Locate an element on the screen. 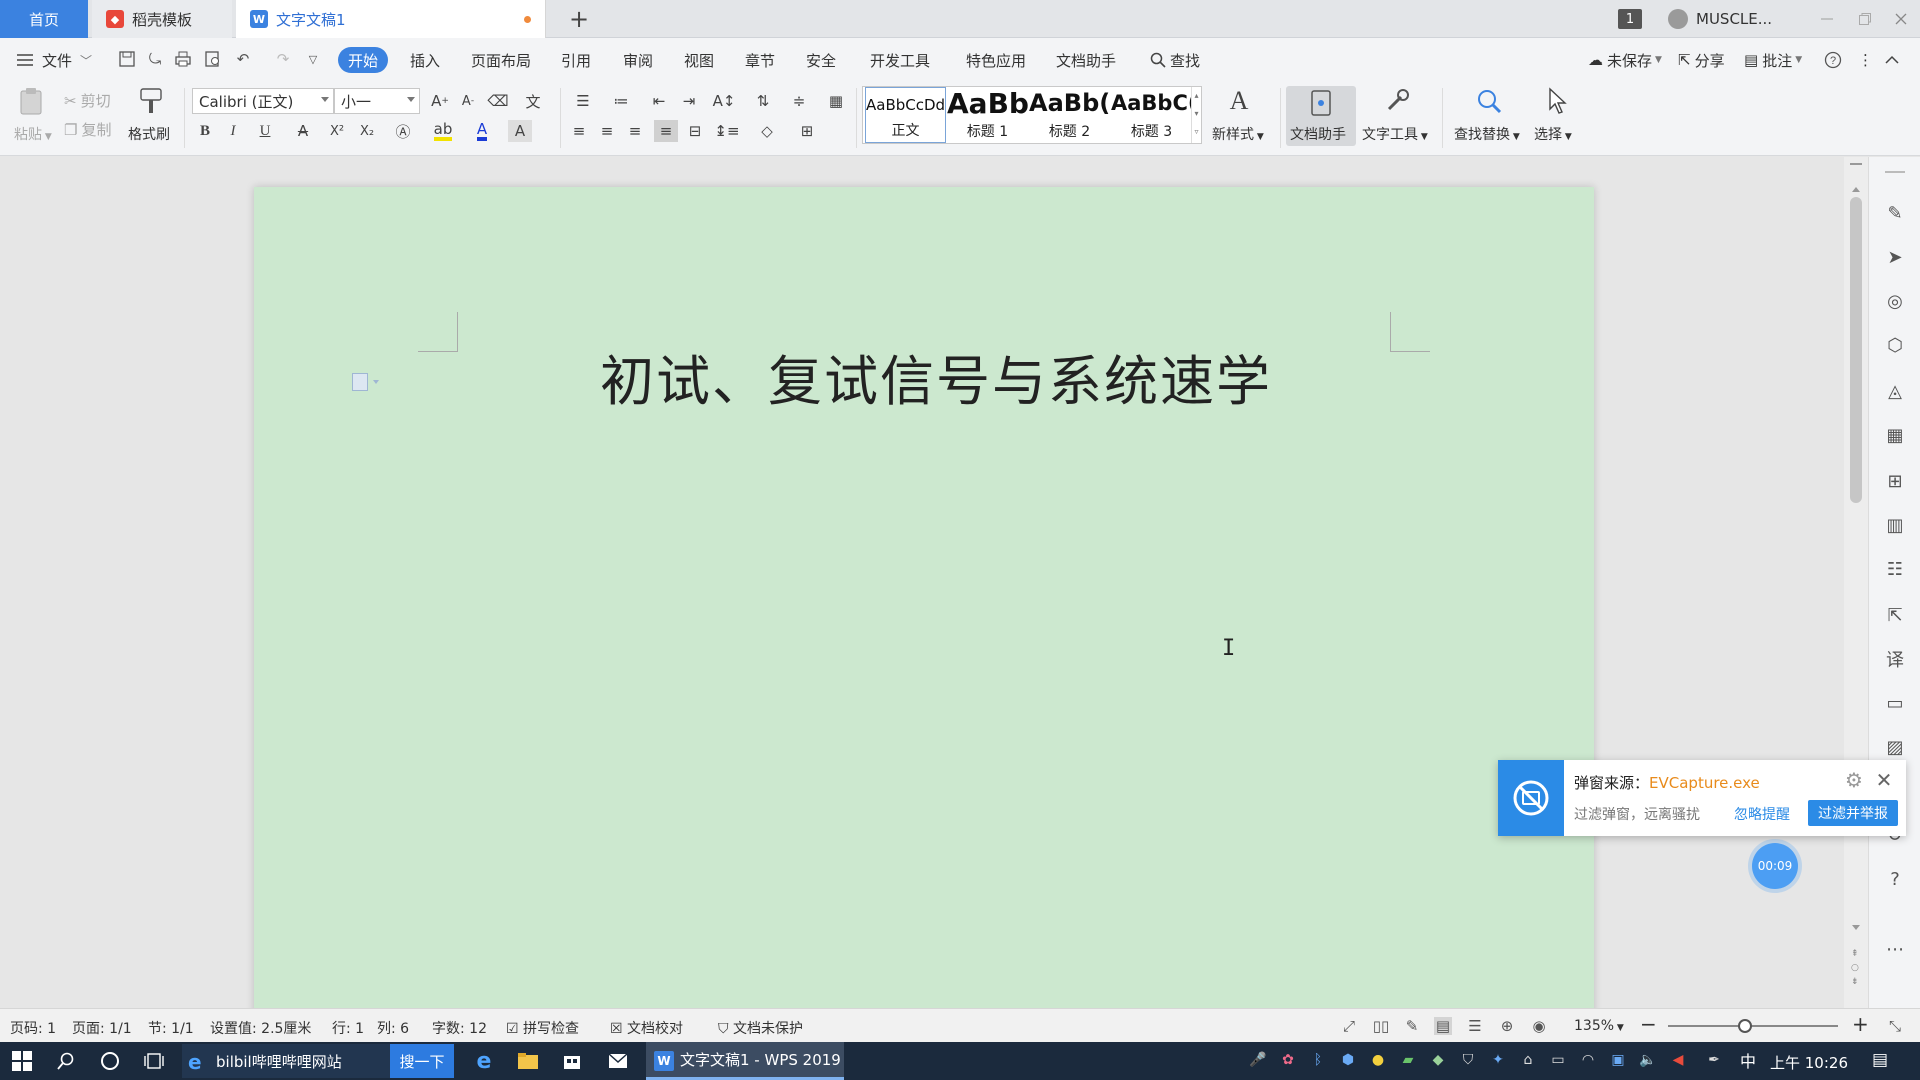 Image resolution: width=1920 pixels, height=1080 pixels. unsaved-cloud-button: ☁ 未保存 ▼ is located at coordinates (1625, 60).